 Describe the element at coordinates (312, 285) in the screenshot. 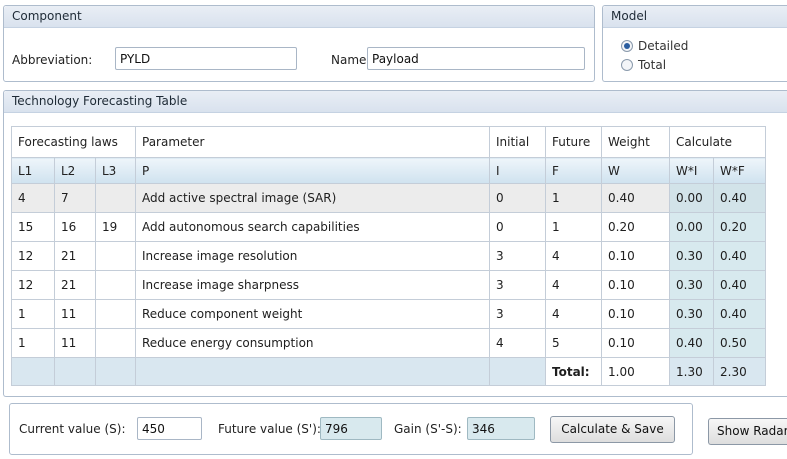

I see `cell-parameter: Increase image sharpness` at that location.